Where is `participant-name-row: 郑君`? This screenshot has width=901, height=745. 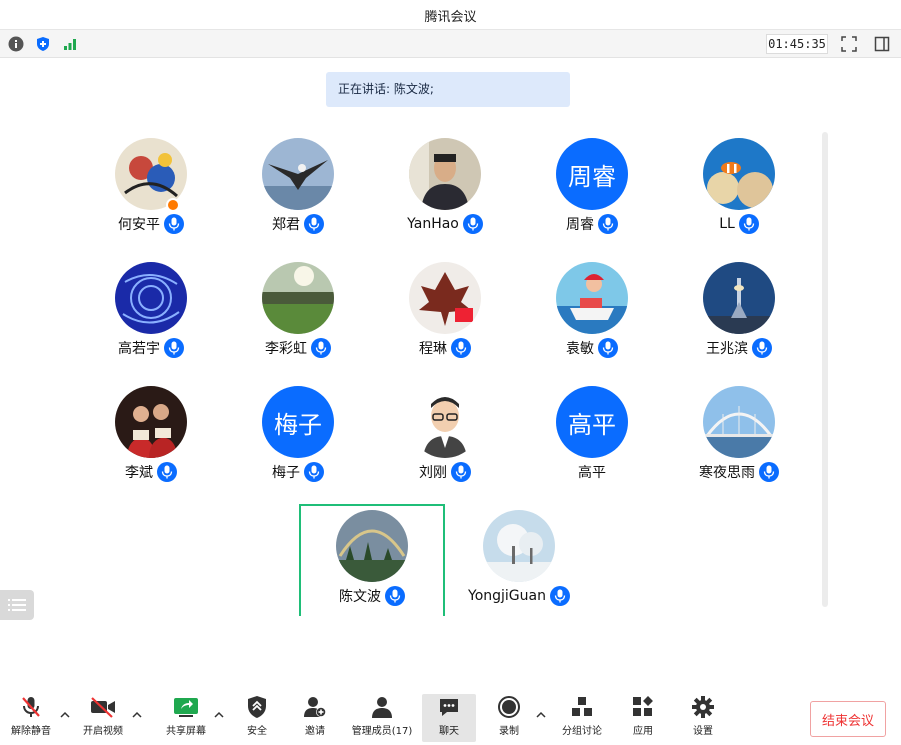
participant-name-row: 郑君 is located at coordinates (298, 224).